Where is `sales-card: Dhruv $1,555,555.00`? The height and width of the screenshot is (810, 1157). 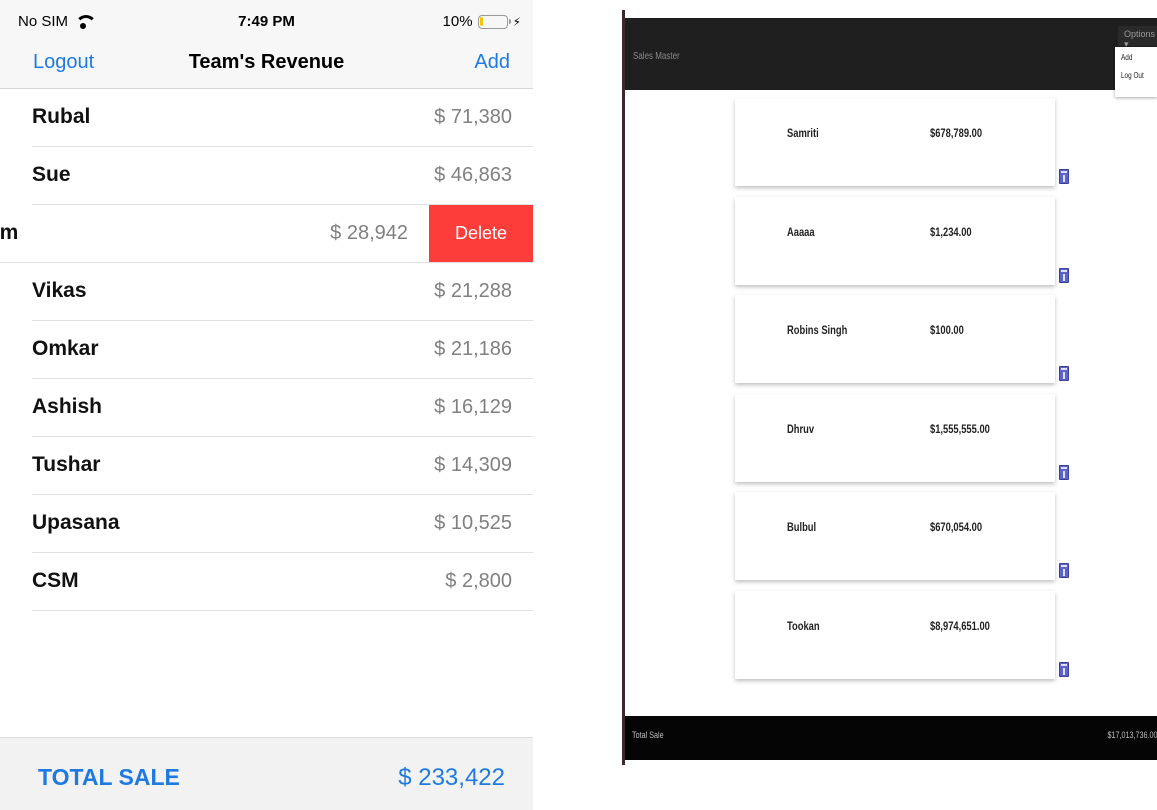 sales-card: Dhruv $1,555,555.00 is located at coordinates (902, 437).